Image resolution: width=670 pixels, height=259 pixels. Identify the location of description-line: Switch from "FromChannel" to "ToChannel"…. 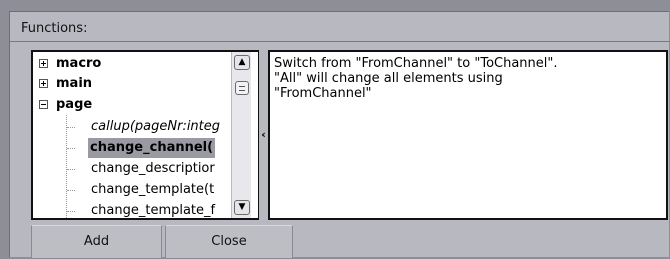
(416, 63).